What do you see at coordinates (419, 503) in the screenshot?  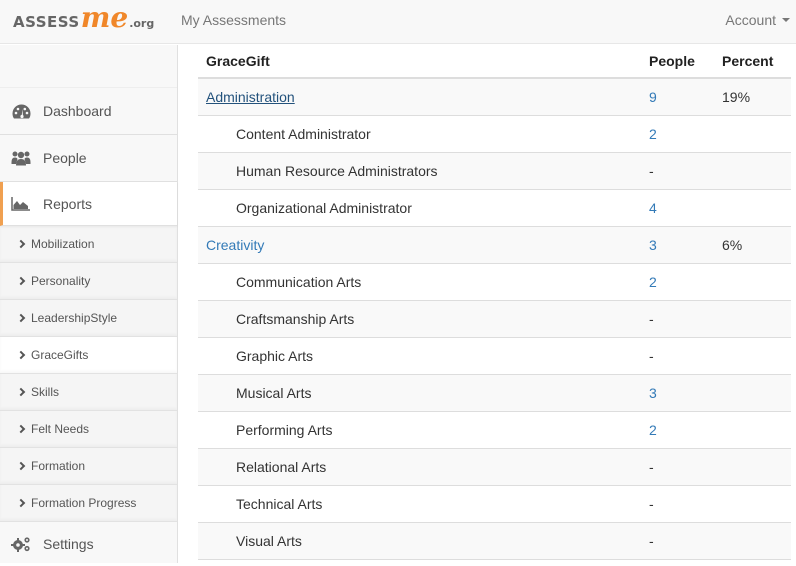 I see `cell-gracegift: Technical Arts` at bounding box center [419, 503].